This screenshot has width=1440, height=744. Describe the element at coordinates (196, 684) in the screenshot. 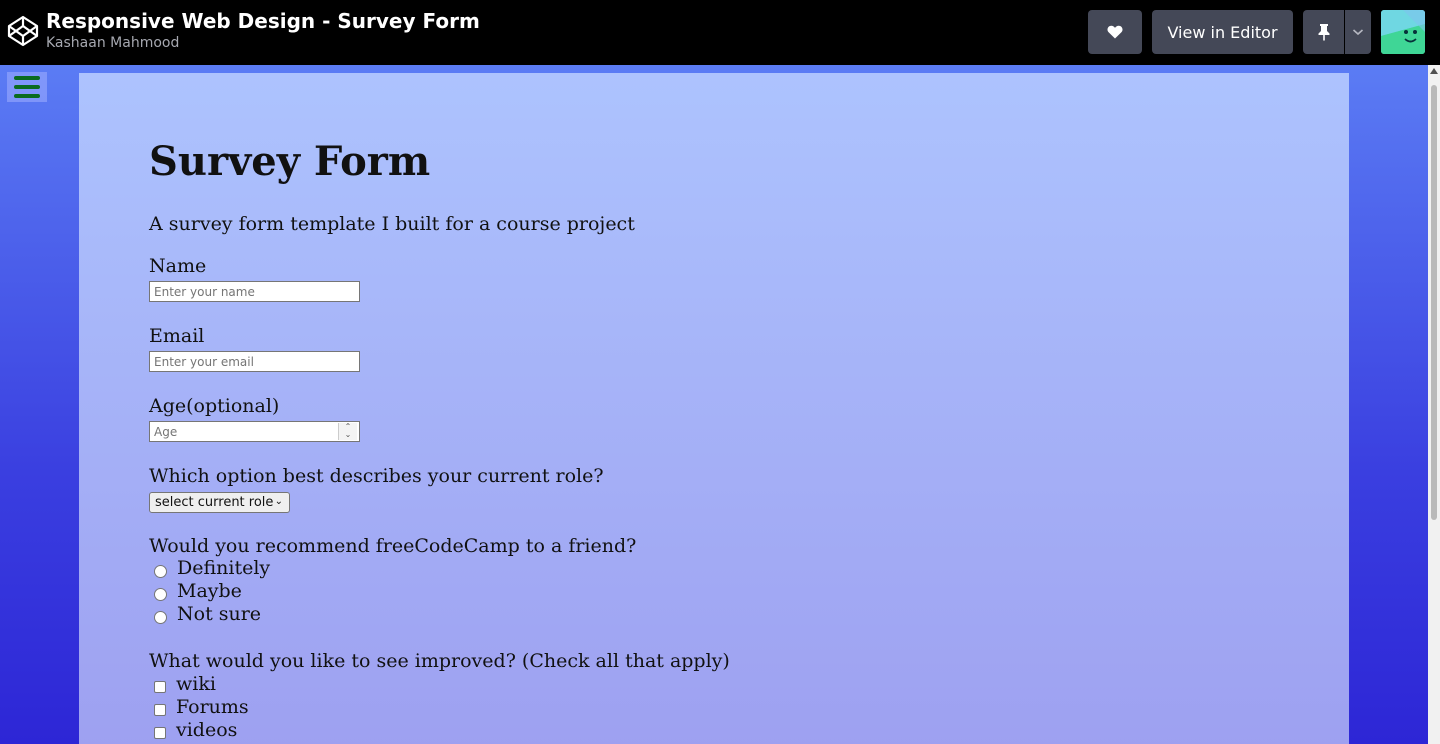

I see `checkbox-label-wiki: wiki` at that location.